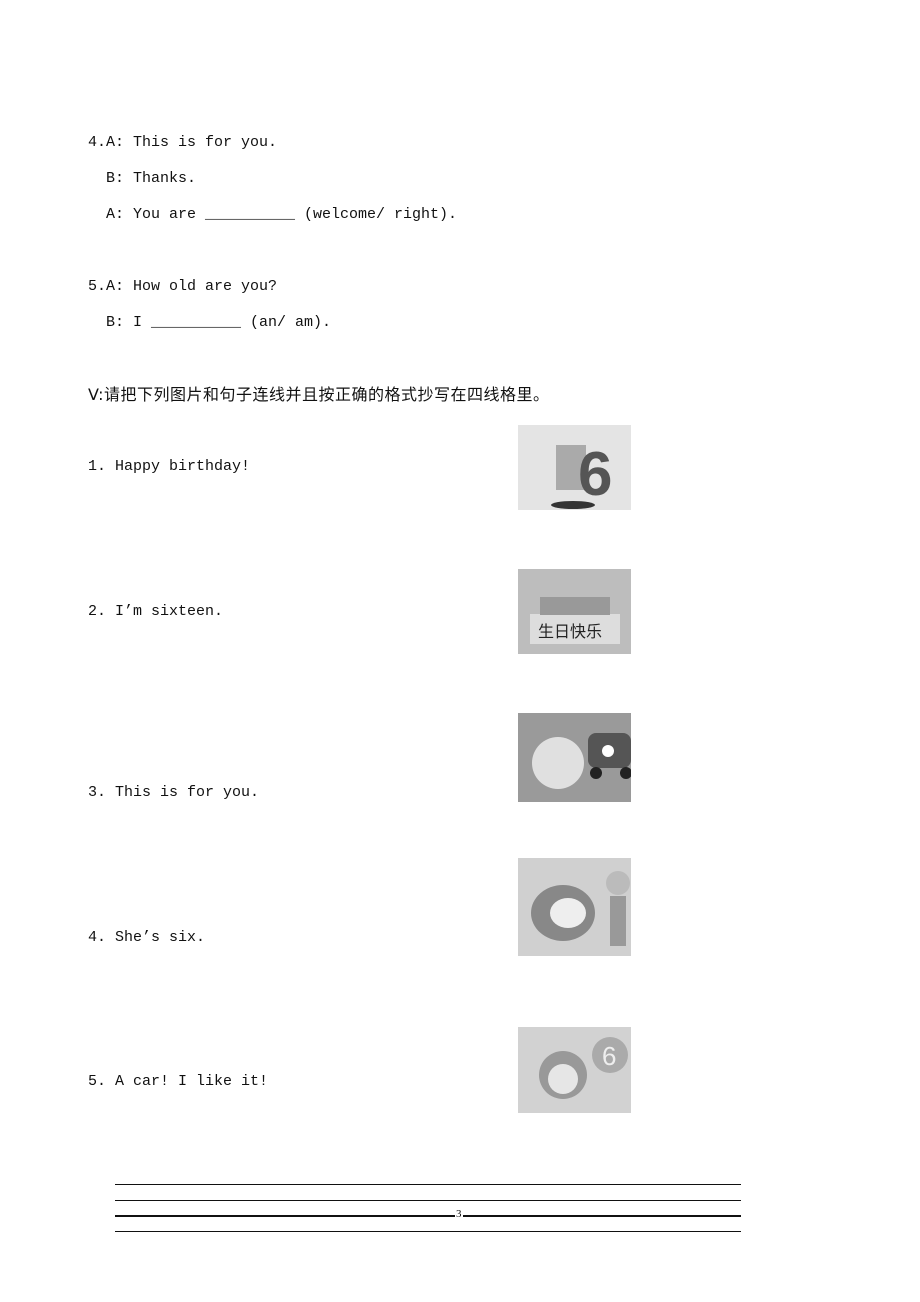 This screenshot has width=920, height=1302. What do you see at coordinates (570, 631) in the screenshot?
I see `cake-text: 生日快乐` at bounding box center [570, 631].